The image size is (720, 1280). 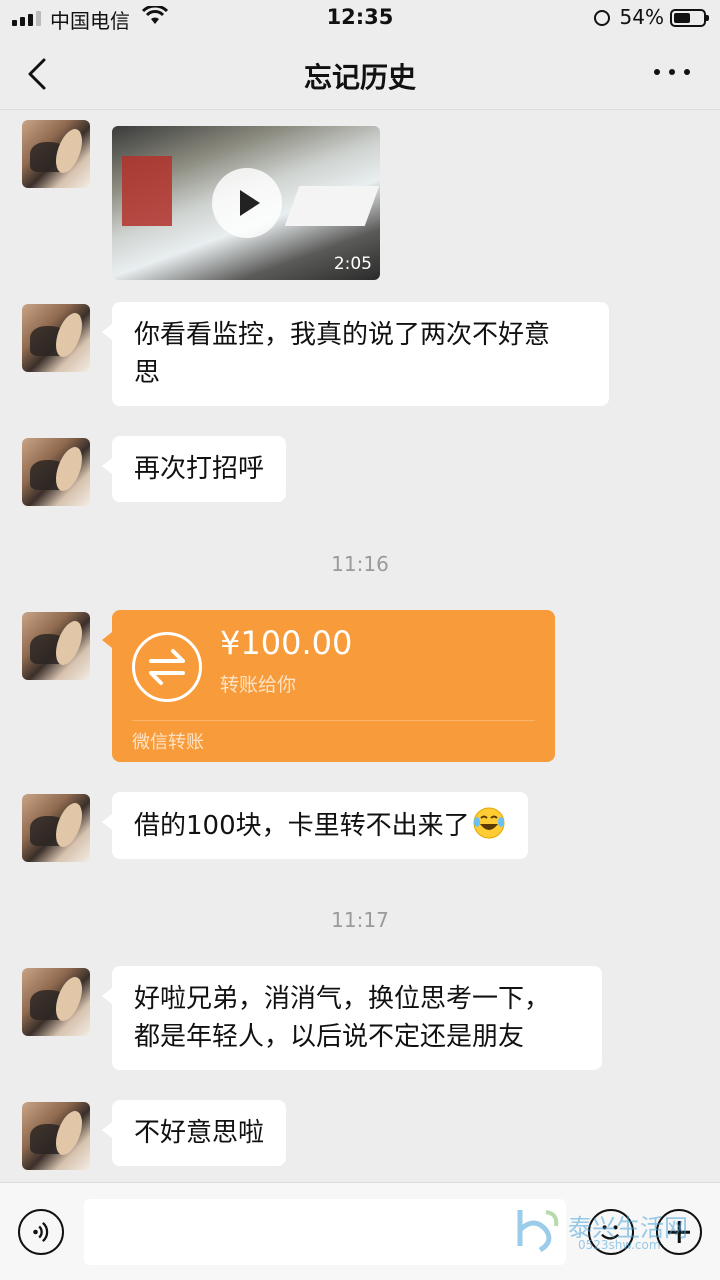 I want to click on divider, so click(x=333, y=720).